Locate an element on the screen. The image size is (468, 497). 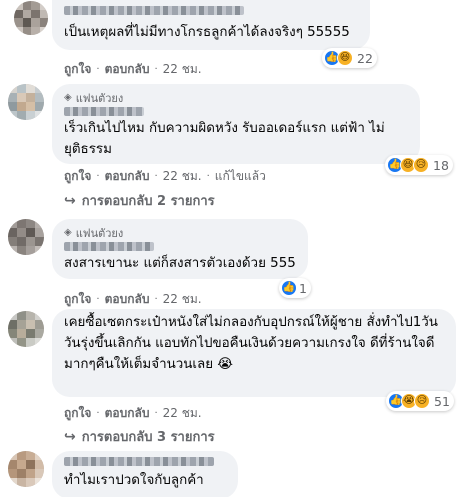
comment-actions: ถูกใจ · ตอบกลับ · 22 ชม. · แก้ไขแล้ว is located at coordinates (165, 176).